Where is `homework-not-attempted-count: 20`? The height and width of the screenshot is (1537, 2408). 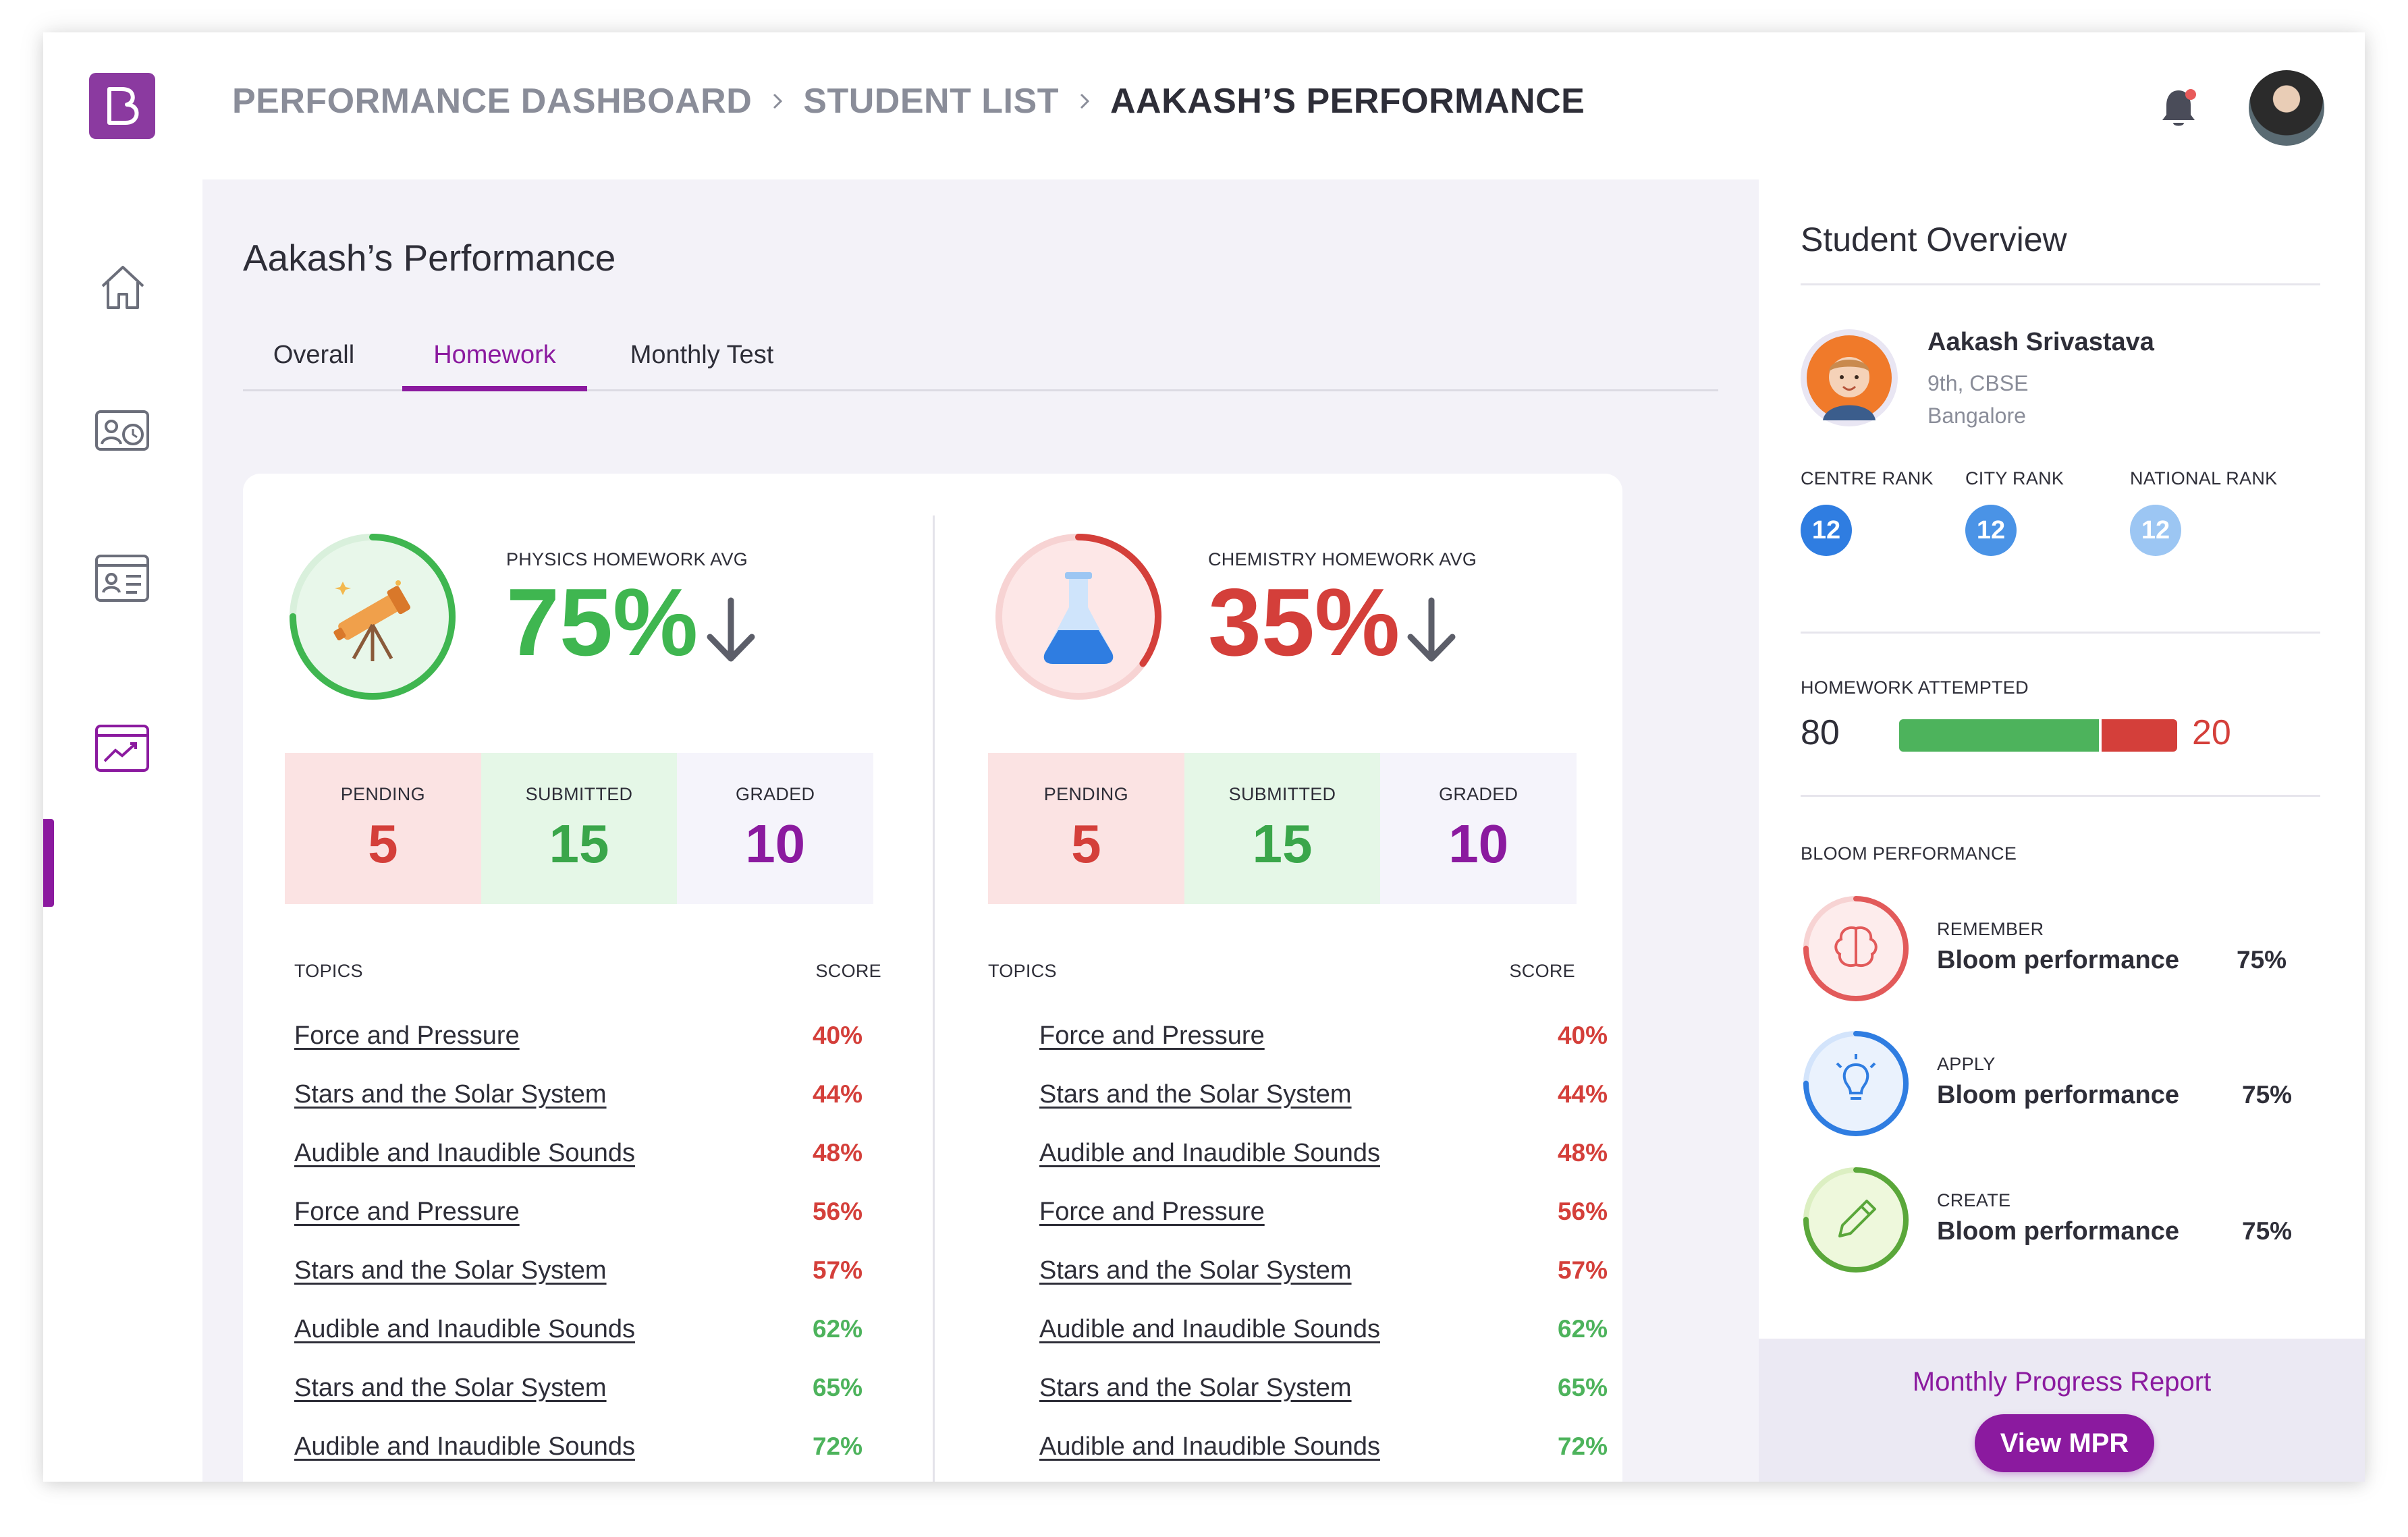 homework-not-attempted-count: 20 is located at coordinates (2211, 733).